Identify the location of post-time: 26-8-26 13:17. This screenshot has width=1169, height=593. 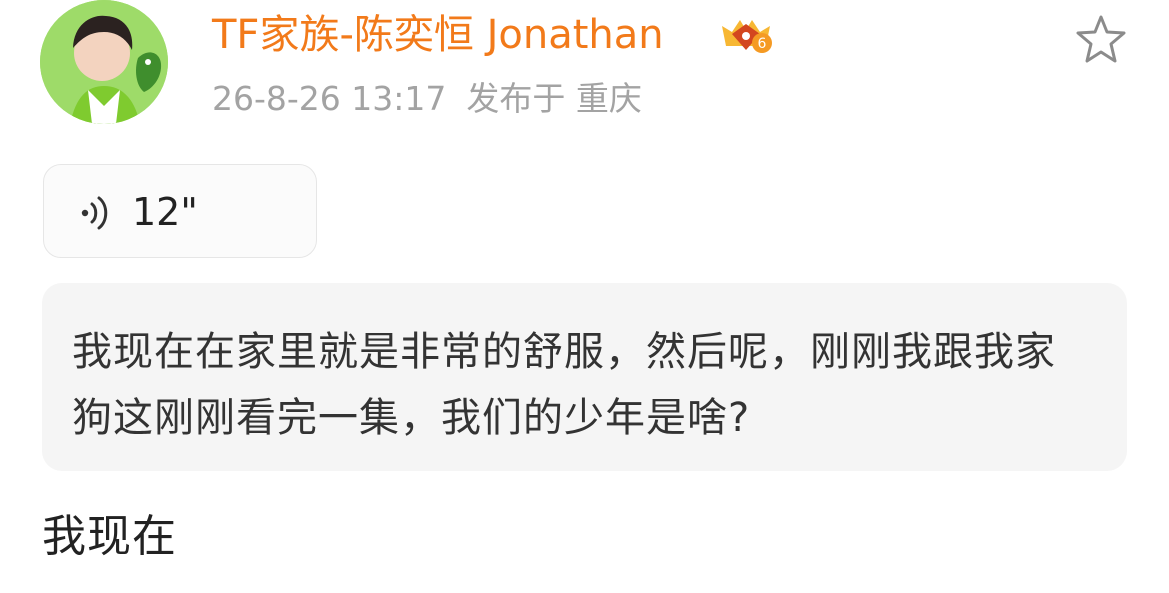
(329, 98).